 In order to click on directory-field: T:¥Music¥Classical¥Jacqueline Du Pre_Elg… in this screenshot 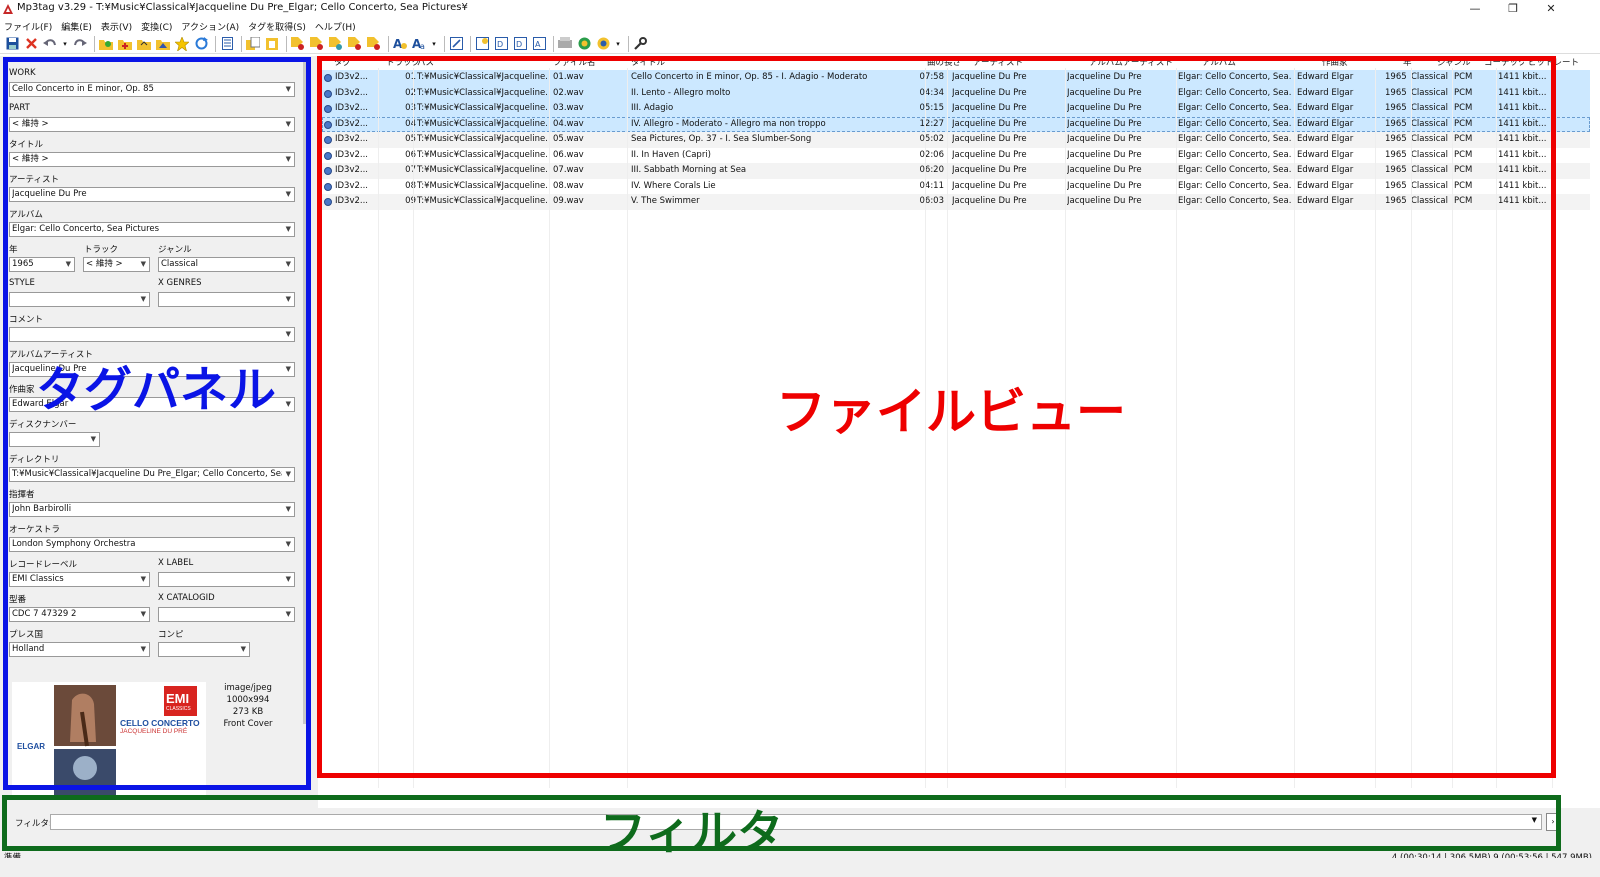, I will do `click(152, 474)`.